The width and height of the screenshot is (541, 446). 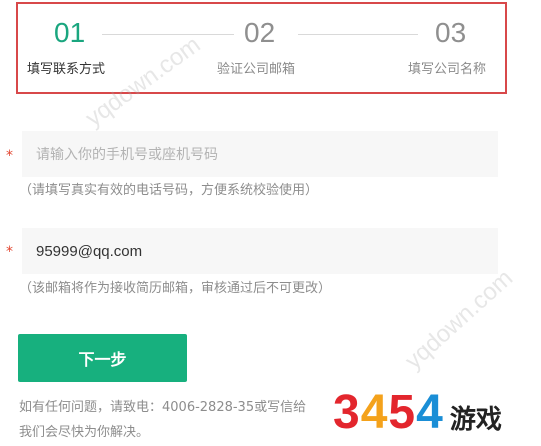 What do you see at coordinates (70, 32) in the screenshot?
I see `step-1-number: 01` at bounding box center [70, 32].